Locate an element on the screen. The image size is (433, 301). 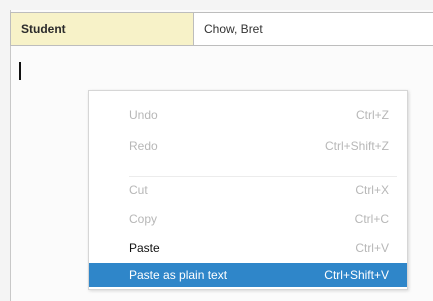
menu-item-cut: Cut Ctrl+X is located at coordinates (248, 190).